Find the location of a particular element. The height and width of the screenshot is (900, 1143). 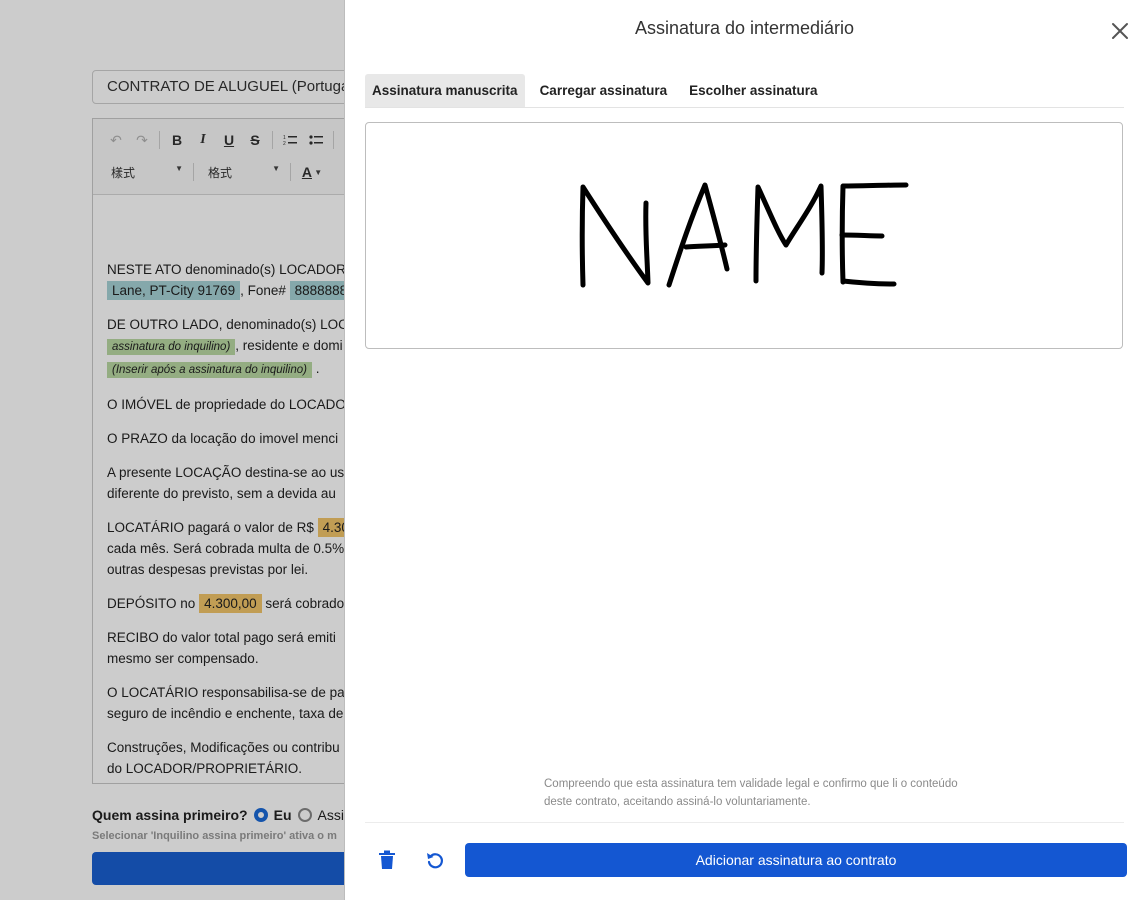

footer-divider is located at coordinates (744, 822).